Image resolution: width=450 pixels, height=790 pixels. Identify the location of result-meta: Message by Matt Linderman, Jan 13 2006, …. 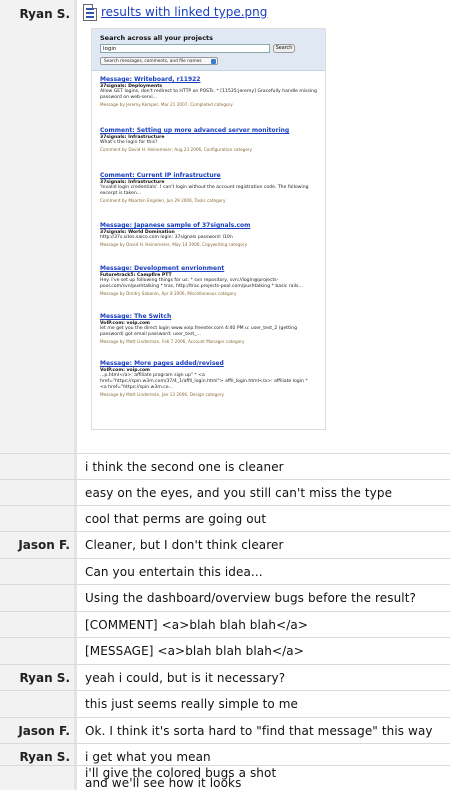
(162, 394).